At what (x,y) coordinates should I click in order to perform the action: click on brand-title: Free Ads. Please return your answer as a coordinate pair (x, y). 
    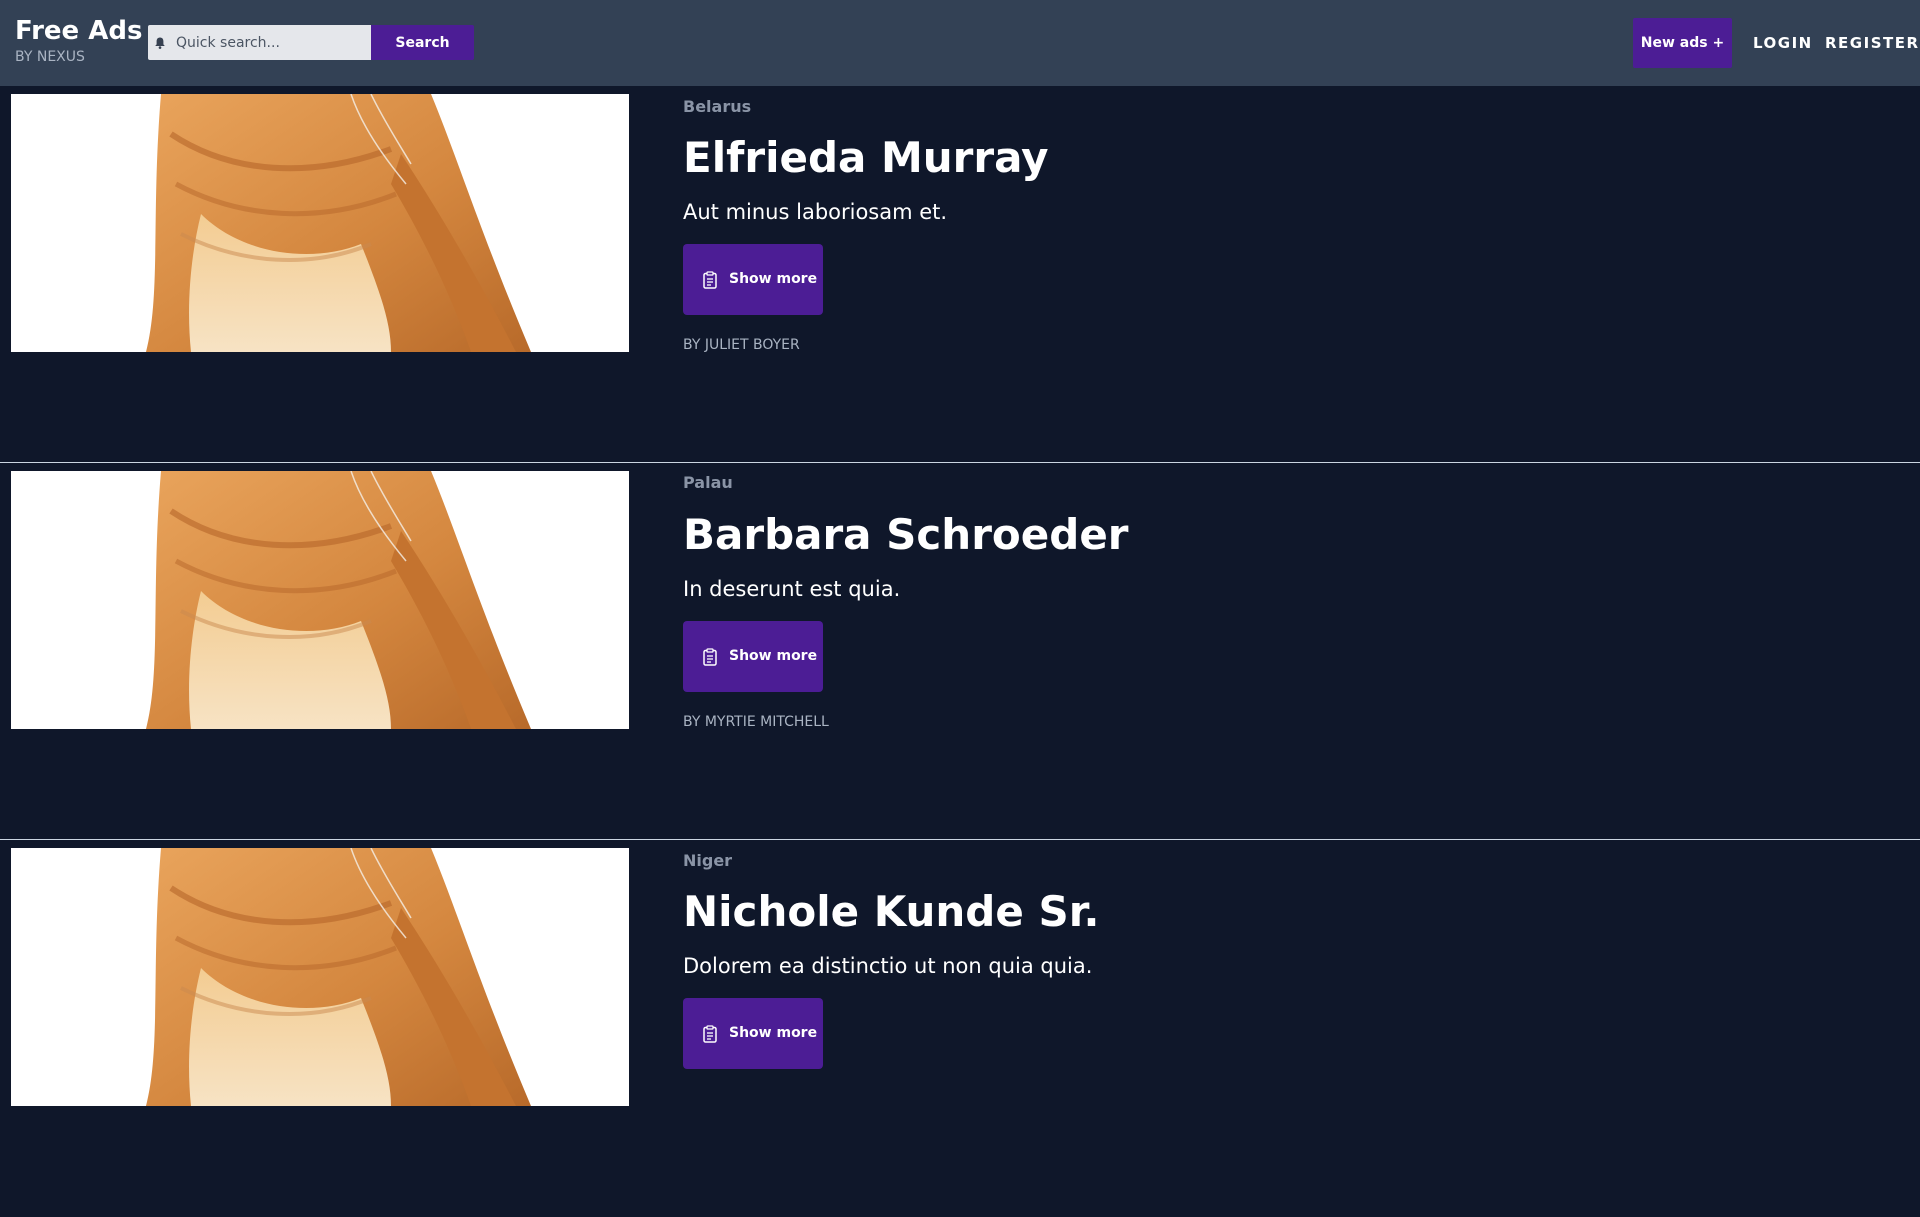
    Looking at the image, I should click on (79, 31).